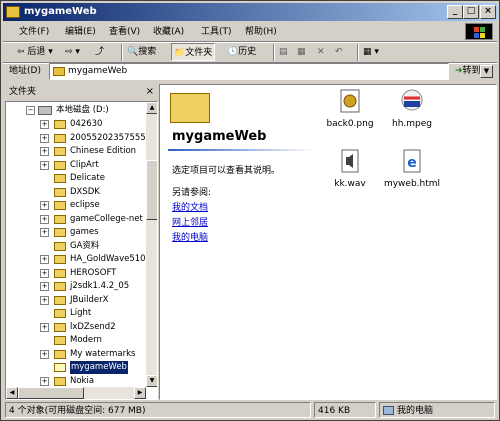 This screenshot has width=500, height=421. What do you see at coordinates (471, 71) in the screenshot?
I see `go-label: 转到` at bounding box center [471, 71].